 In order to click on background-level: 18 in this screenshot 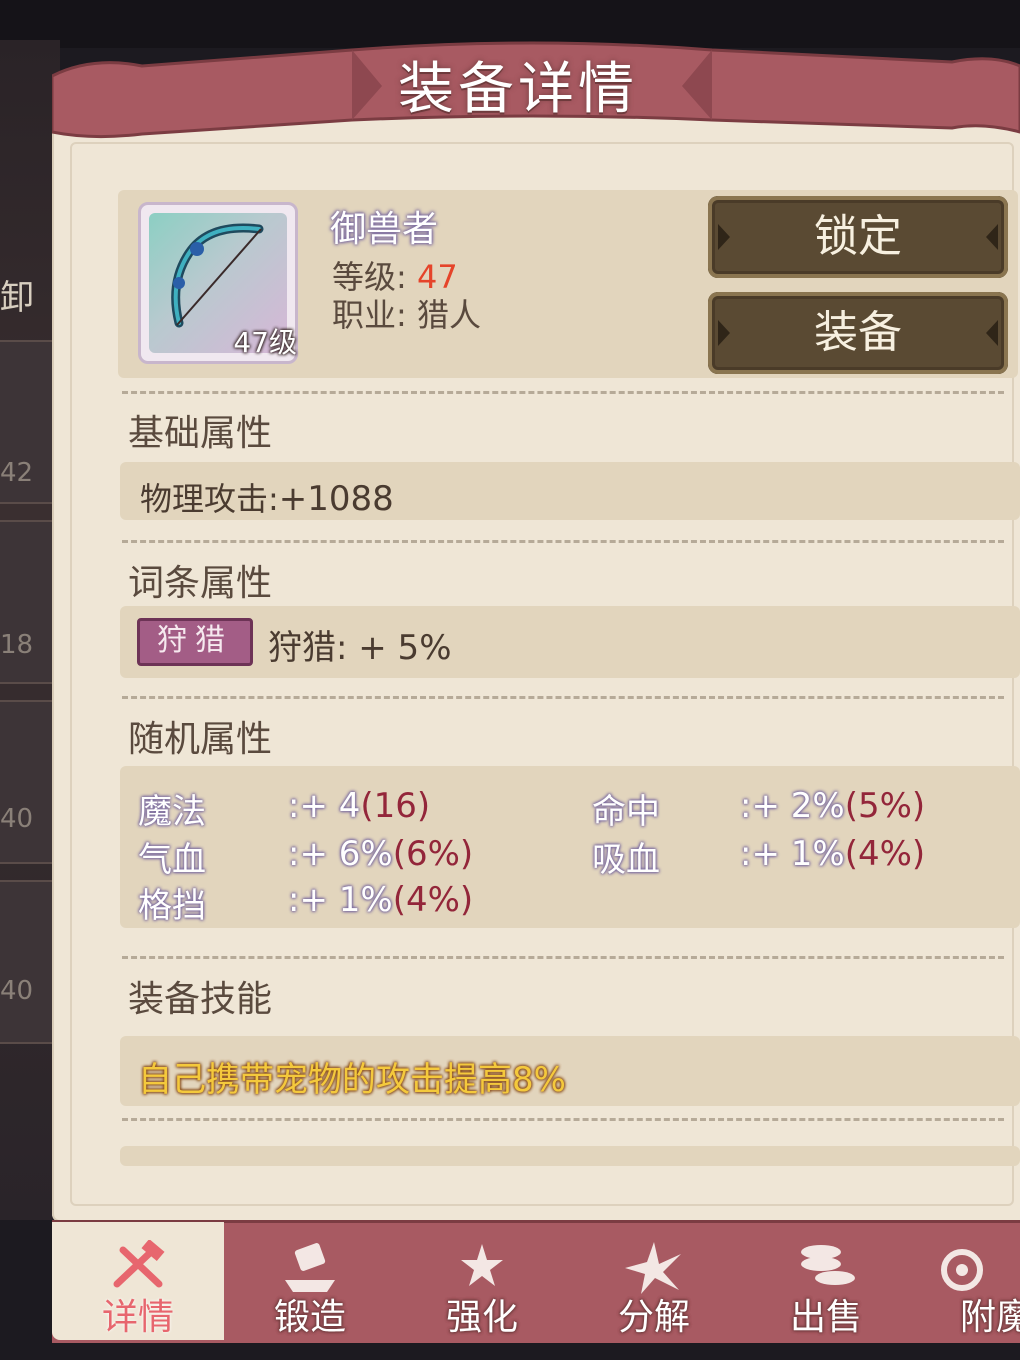, I will do `click(17, 645)`.